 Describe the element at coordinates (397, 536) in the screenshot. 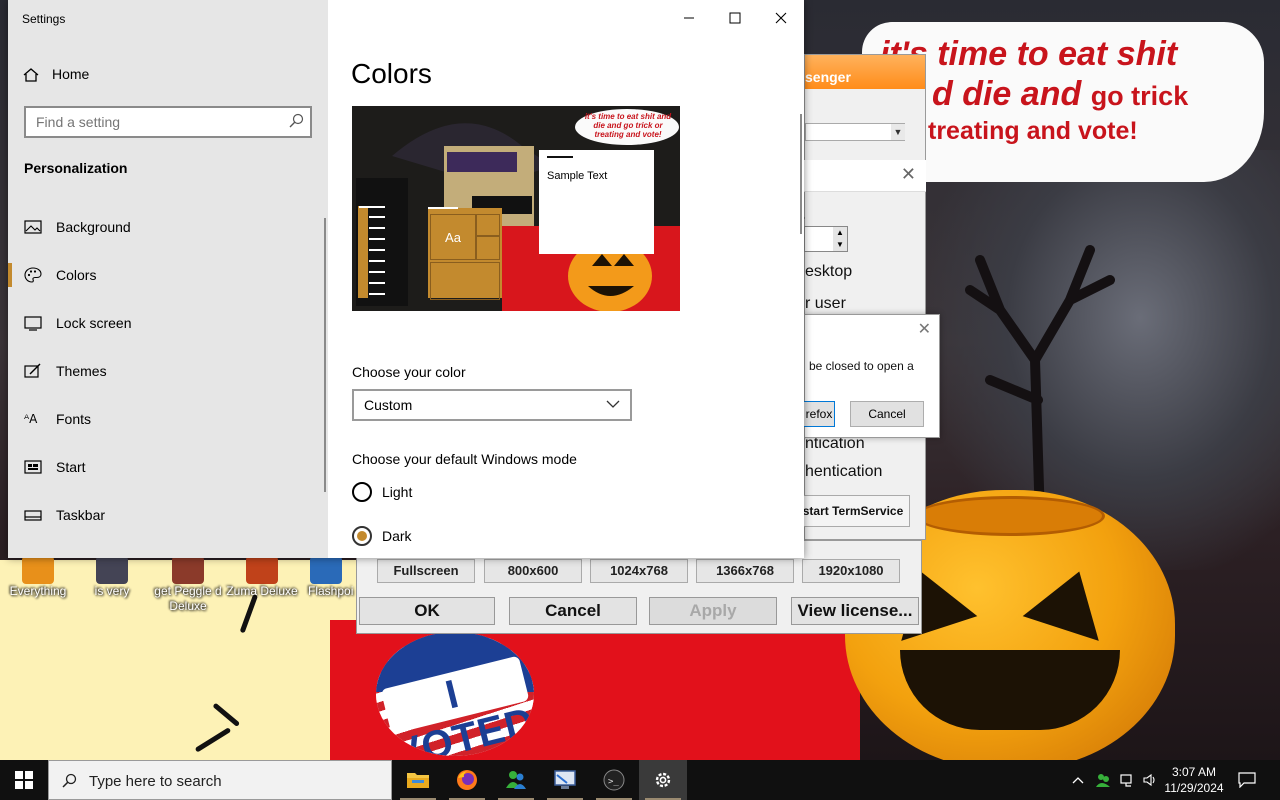

I see `radio-dark-label: Dark` at that location.